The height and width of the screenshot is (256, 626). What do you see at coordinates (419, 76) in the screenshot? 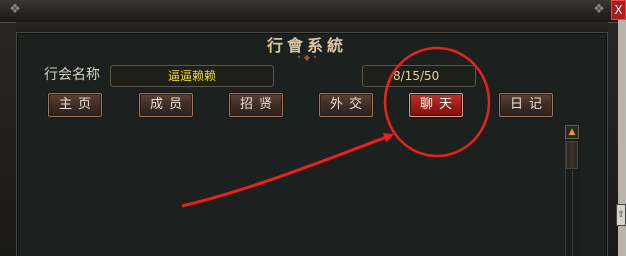
I see `guild-member-count: 8/15/50` at bounding box center [419, 76].